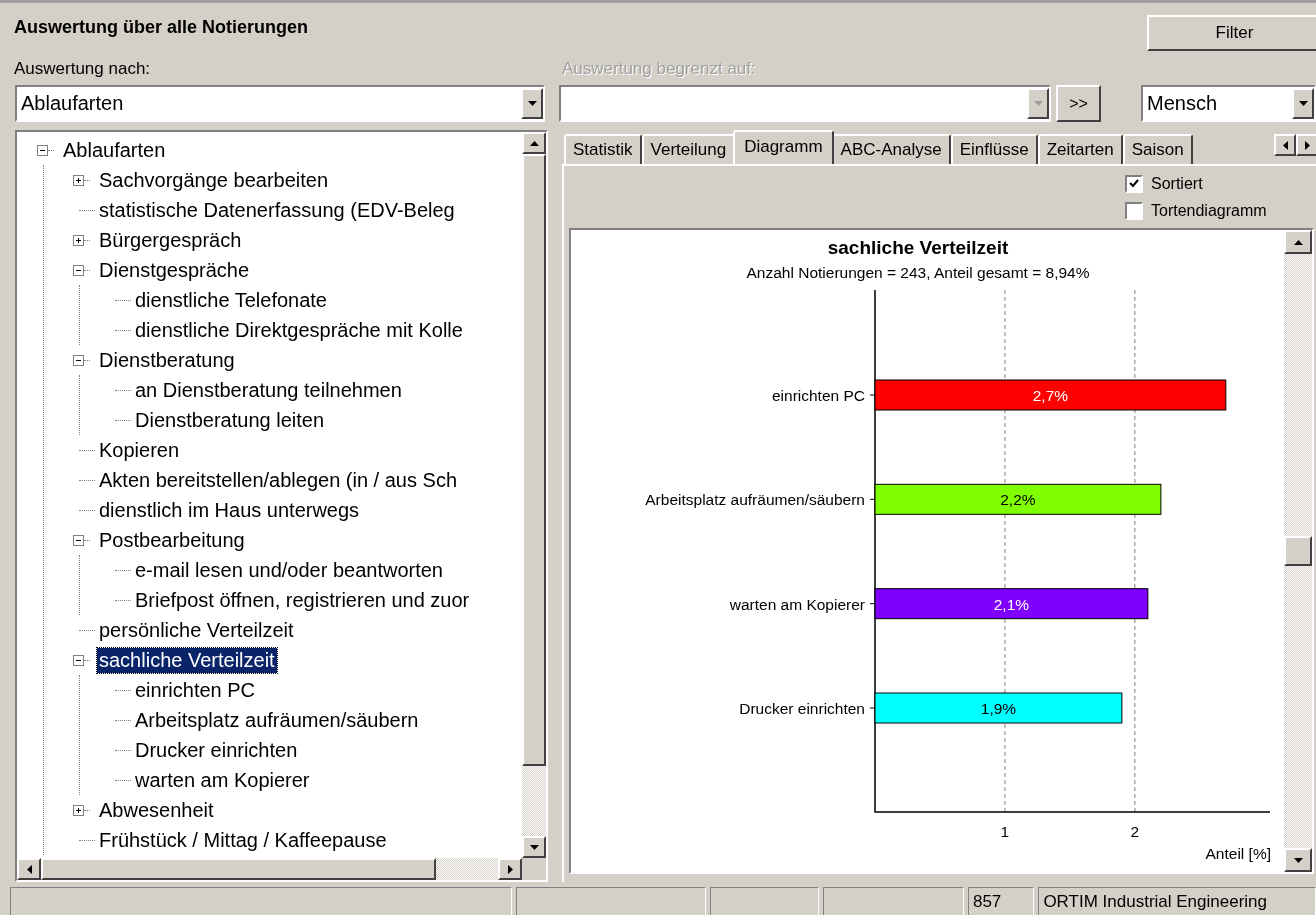  What do you see at coordinates (1050, 395) in the screenshot?
I see `bar-value-label: 2,7%` at bounding box center [1050, 395].